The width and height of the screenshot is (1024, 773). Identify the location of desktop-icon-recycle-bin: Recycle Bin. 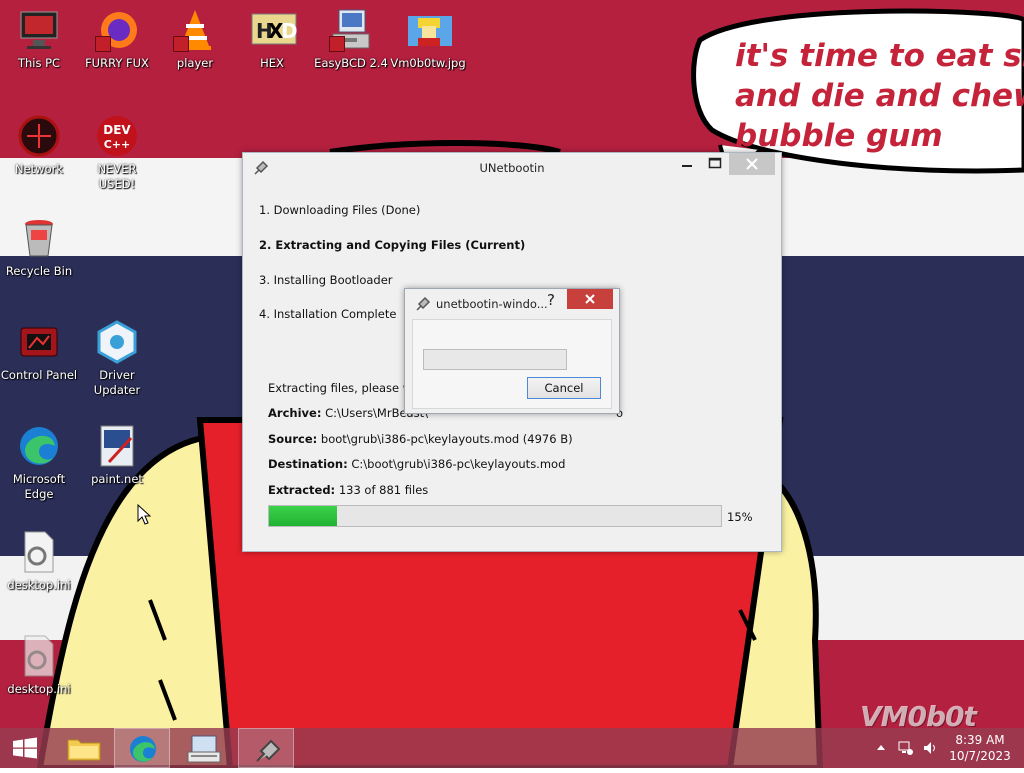
(39, 247).